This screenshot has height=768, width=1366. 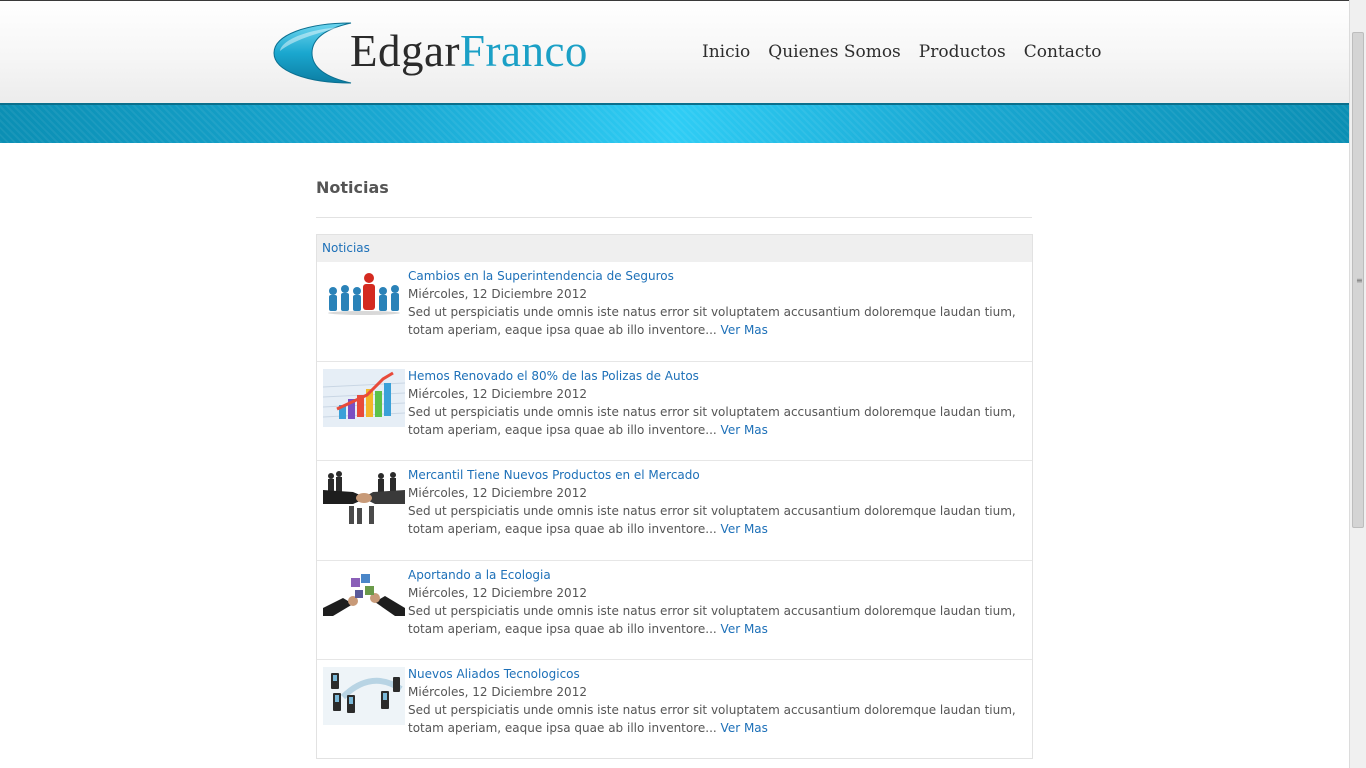 I want to click on news-thumbnail-puzzle, so click(x=364, y=596).